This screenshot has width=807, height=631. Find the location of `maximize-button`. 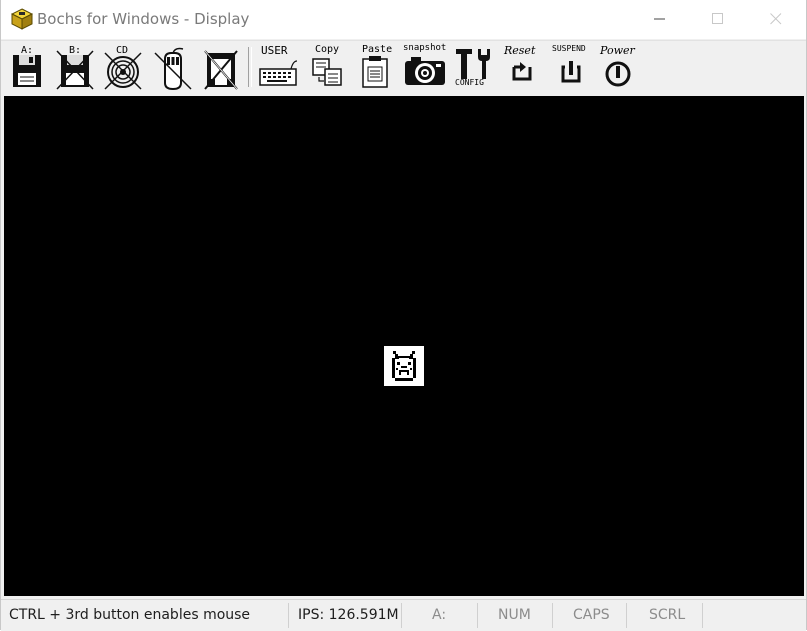

maximize-button is located at coordinates (718, 19).